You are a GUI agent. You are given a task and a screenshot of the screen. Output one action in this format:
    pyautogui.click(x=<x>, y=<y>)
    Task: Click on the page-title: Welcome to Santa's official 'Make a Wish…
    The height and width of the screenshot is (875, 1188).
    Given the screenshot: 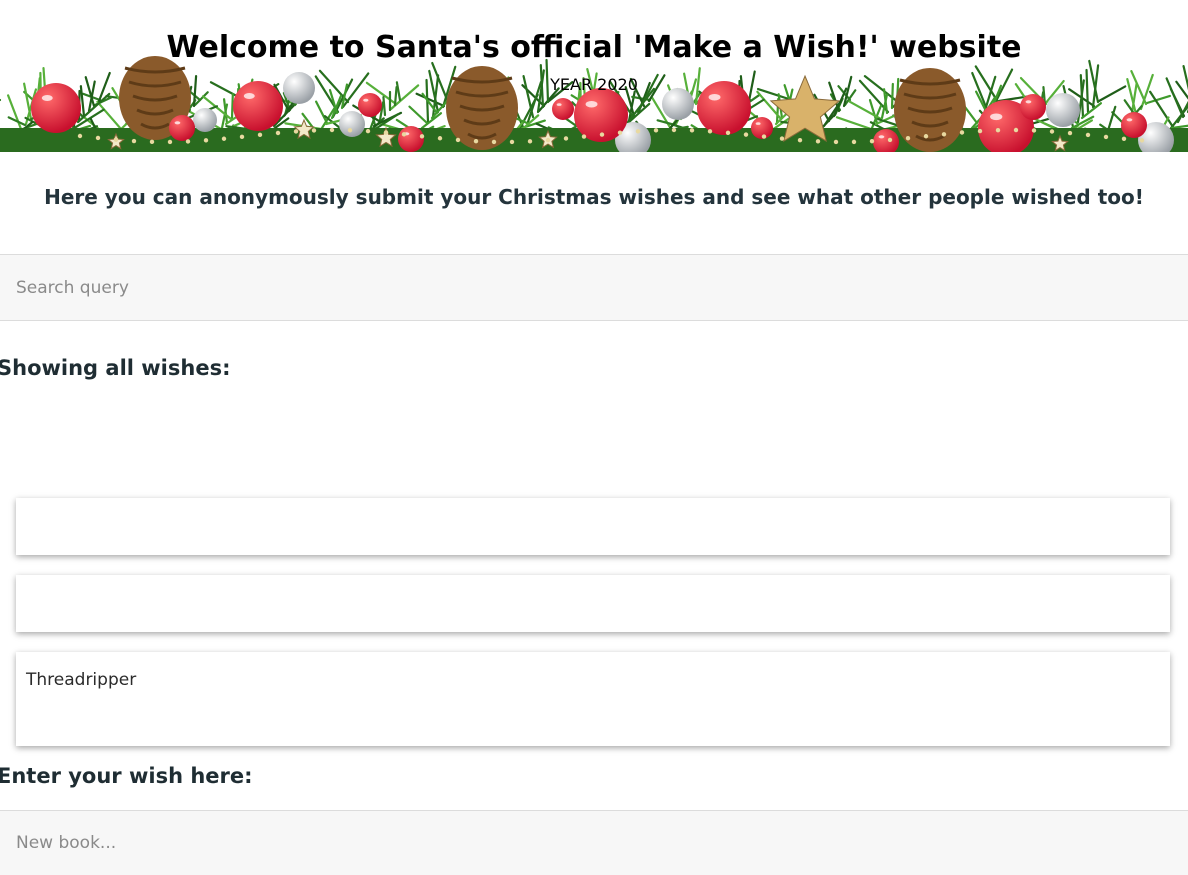 What is the action you would take?
    pyautogui.click(x=594, y=47)
    